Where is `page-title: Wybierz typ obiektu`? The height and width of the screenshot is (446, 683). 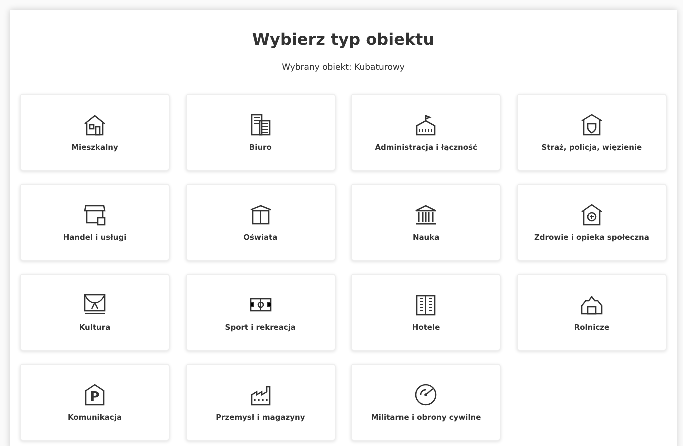 page-title: Wybierz typ obiektu is located at coordinates (343, 39).